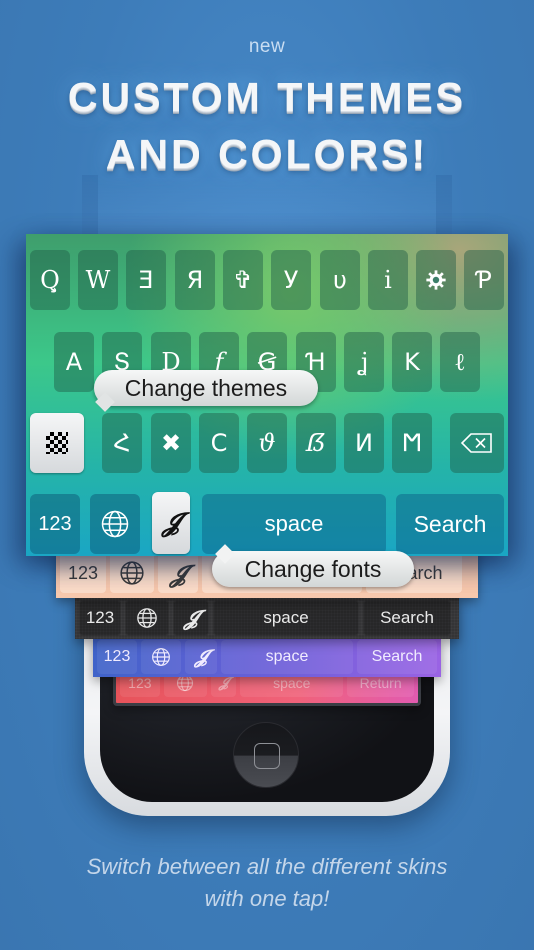  Describe the element at coordinates (267, 46) in the screenshot. I see `new-tag: new` at that location.